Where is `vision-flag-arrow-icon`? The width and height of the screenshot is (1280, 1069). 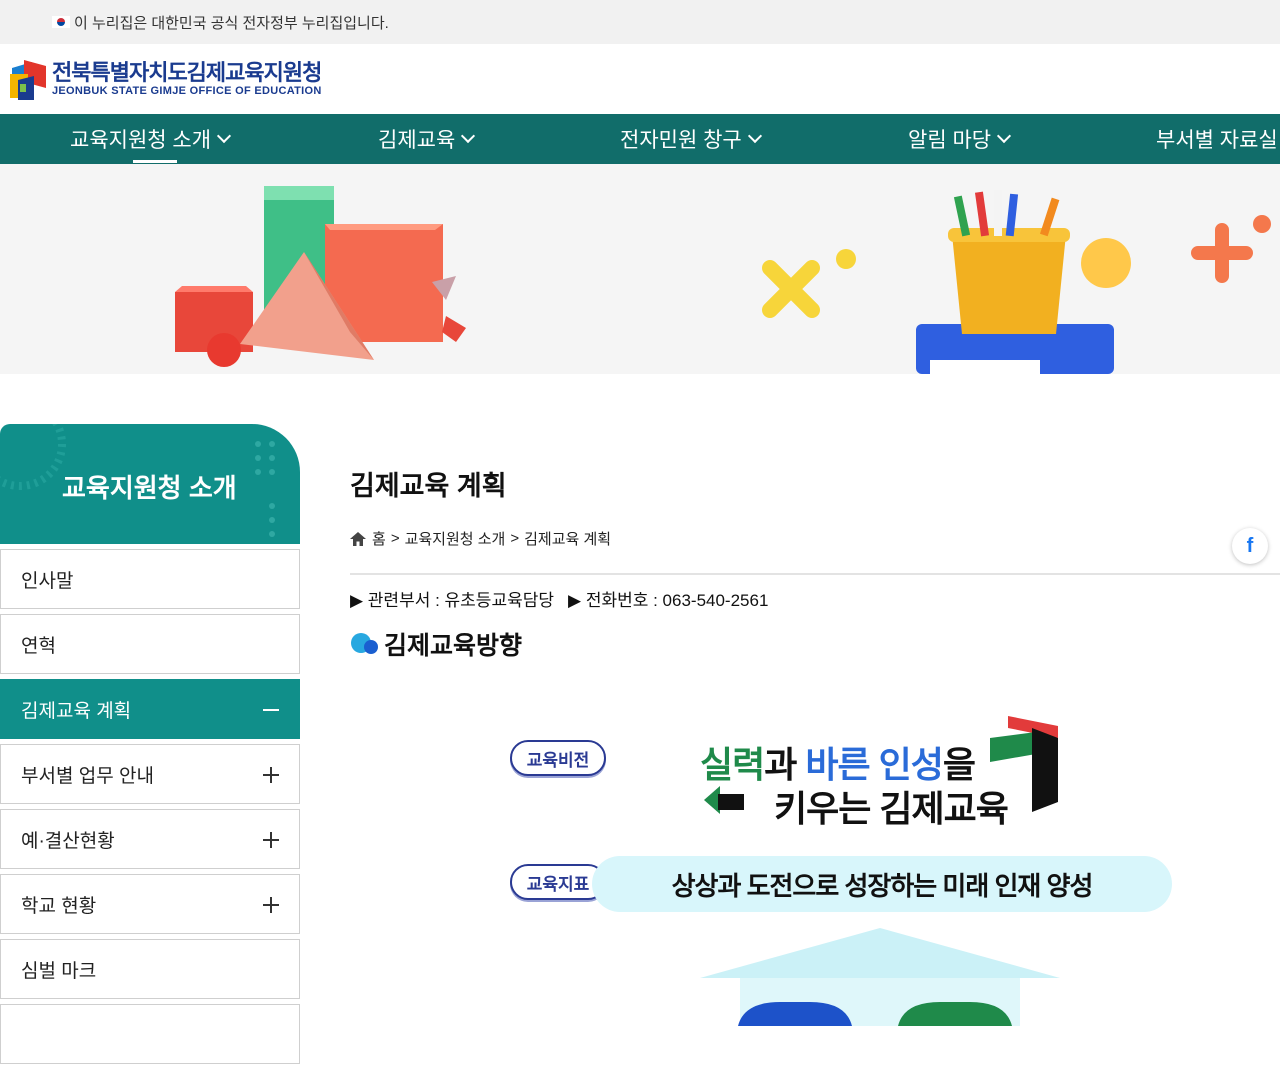
vision-flag-arrow-icon is located at coordinates (724, 800).